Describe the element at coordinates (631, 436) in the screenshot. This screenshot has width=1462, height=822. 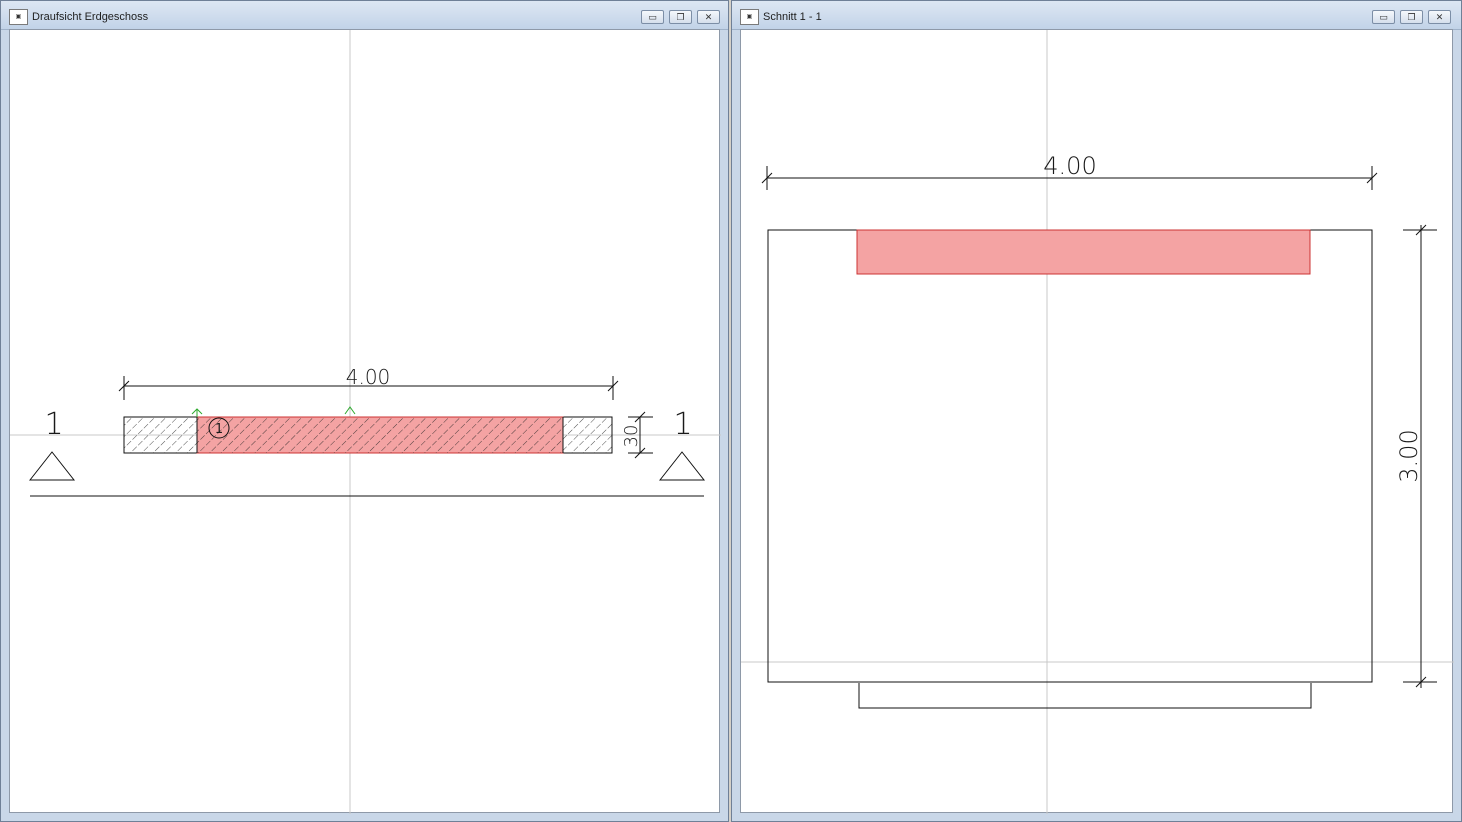
I see `thickness-dimension-label: 30` at that location.